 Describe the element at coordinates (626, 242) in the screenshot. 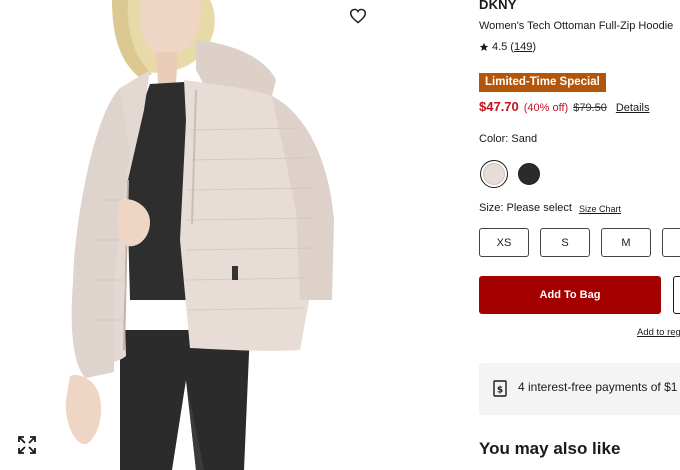

I see `size-option-m: M` at that location.